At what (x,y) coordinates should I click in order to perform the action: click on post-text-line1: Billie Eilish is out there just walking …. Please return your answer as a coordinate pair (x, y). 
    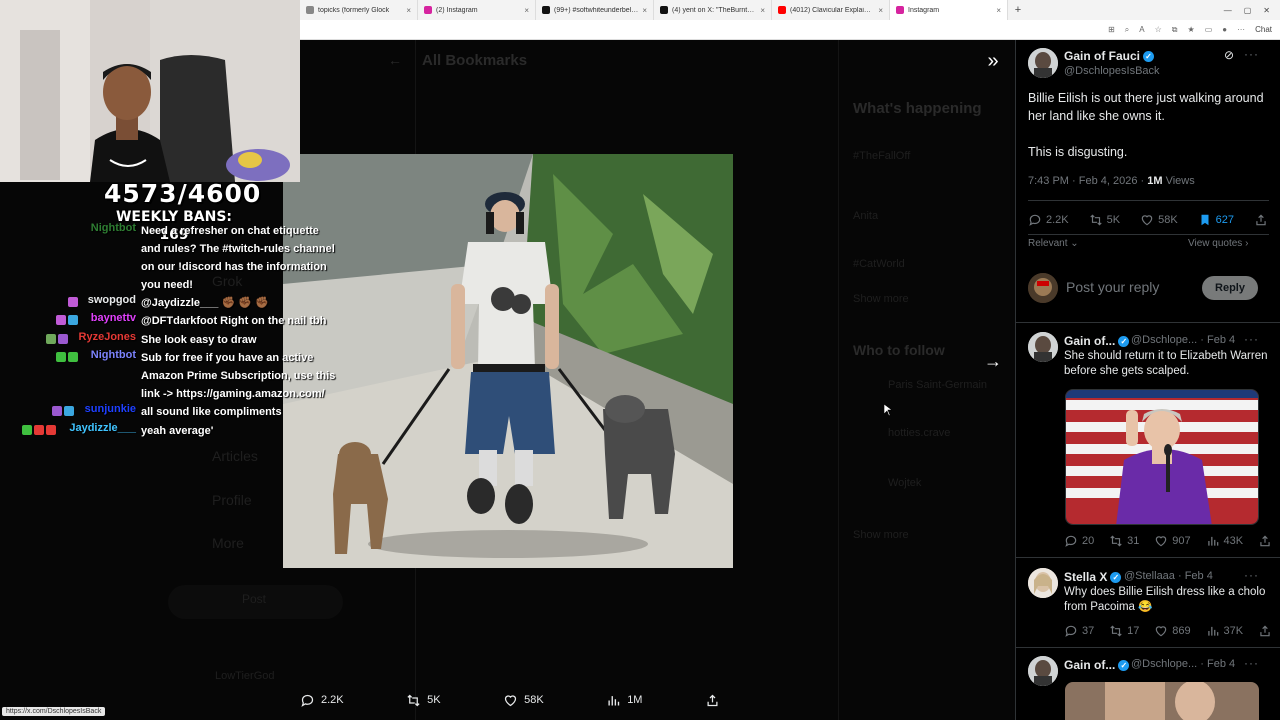
    Looking at the image, I should click on (1146, 107).